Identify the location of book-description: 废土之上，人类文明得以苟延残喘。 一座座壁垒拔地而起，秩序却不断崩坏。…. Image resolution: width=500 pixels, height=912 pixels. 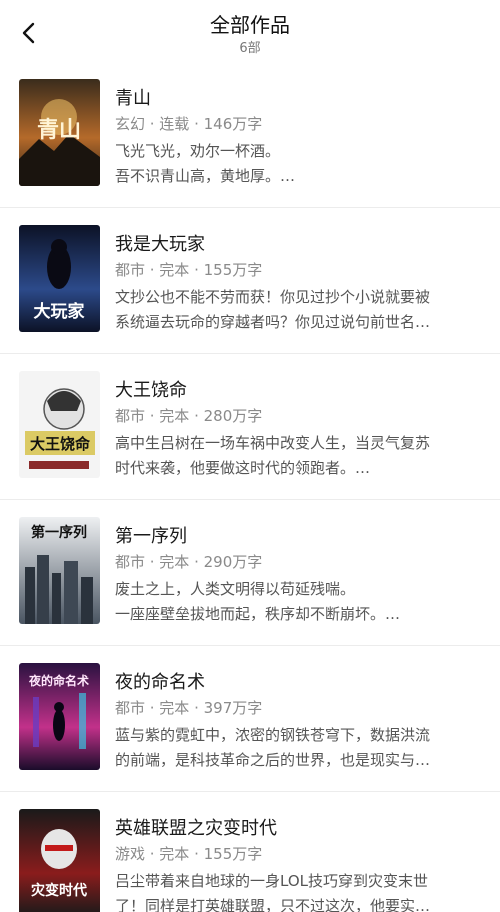
(297, 602).